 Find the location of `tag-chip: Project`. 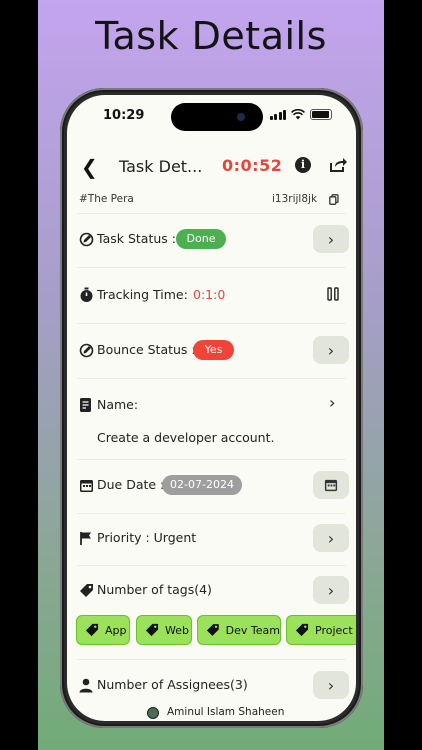

tag-chip: Project is located at coordinates (321, 630).